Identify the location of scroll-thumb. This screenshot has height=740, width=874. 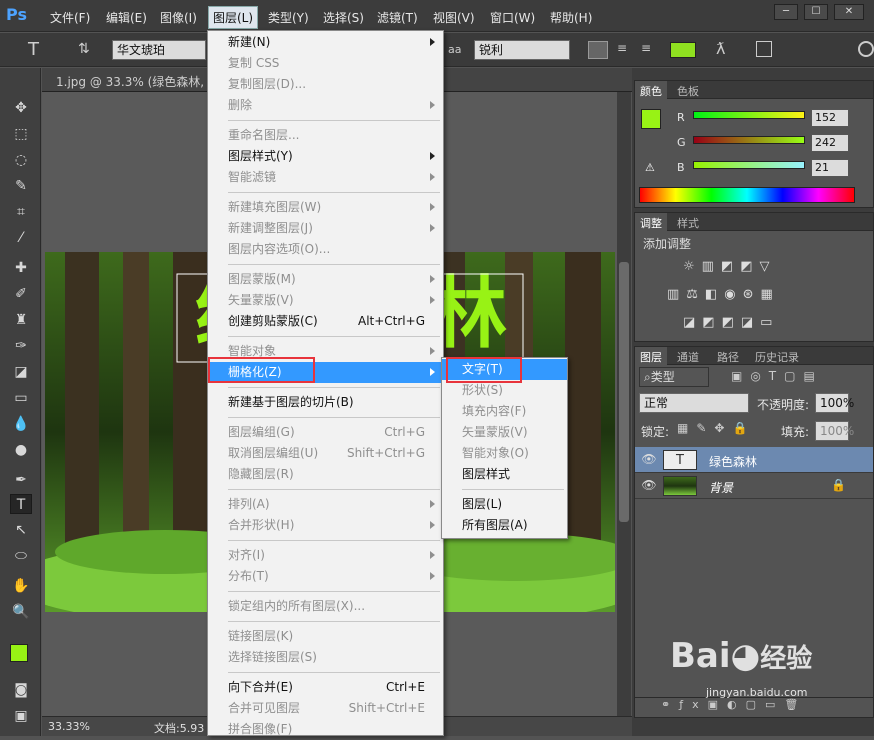
(624, 392).